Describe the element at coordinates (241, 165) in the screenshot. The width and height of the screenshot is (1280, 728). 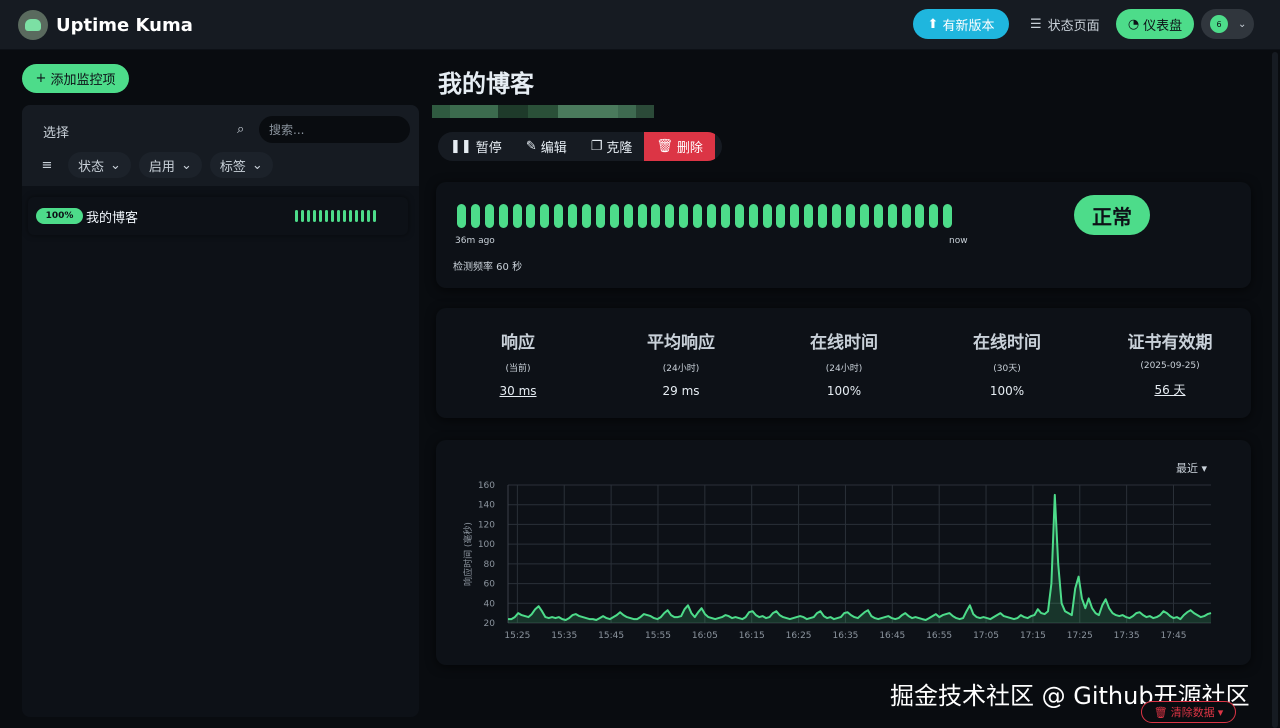
I see `filter-tags-dropdown: 标签 ⌄` at that location.